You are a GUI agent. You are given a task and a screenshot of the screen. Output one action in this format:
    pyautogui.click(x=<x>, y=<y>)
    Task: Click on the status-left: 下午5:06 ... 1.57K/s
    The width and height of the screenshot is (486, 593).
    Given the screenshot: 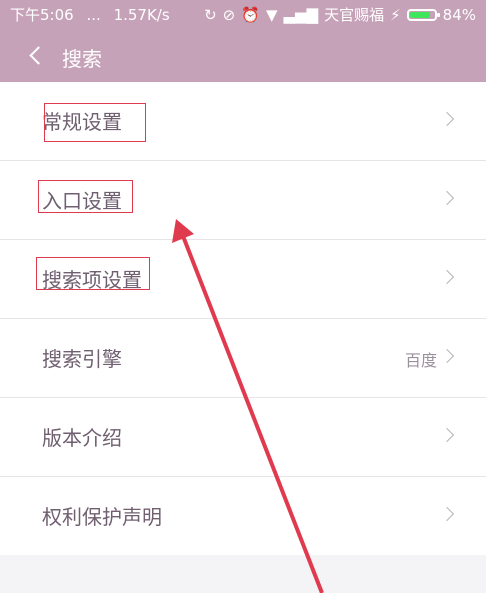 What is the action you would take?
    pyautogui.click(x=94, y=15)
    